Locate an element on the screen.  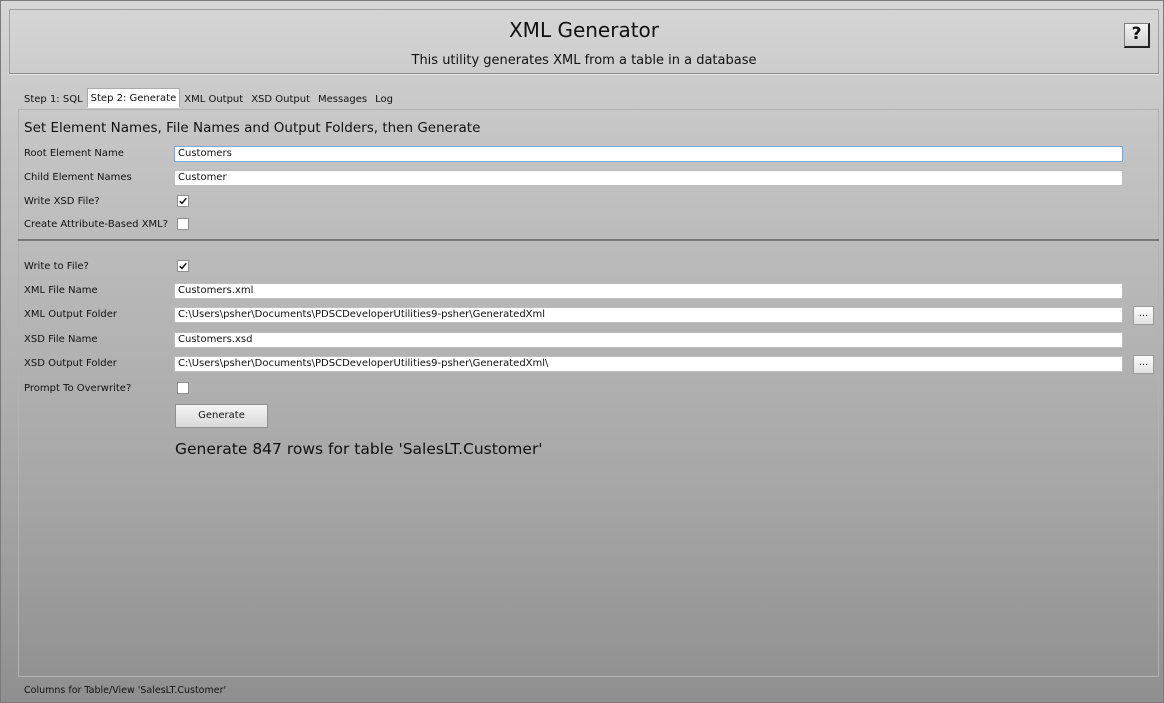
xml-file-name-input: Customers.xml is located at coordinates (648, 291).